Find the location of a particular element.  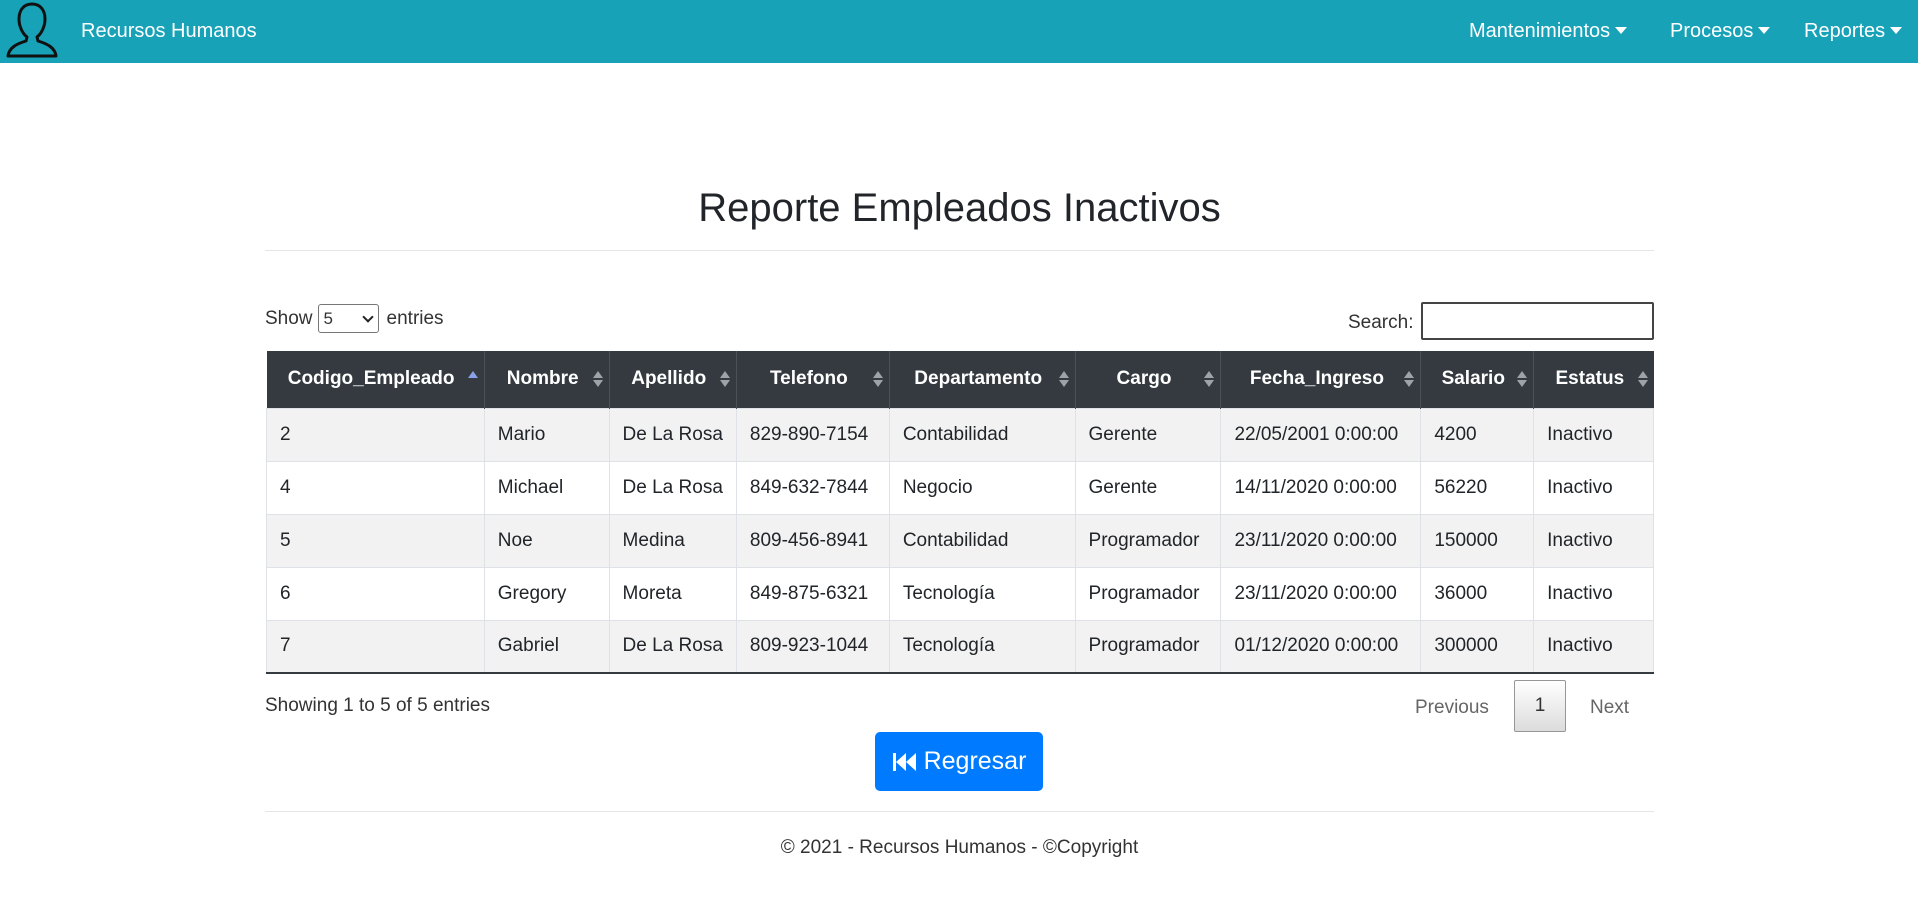

pagination-next: Next is located at coordinates (1609, 708).